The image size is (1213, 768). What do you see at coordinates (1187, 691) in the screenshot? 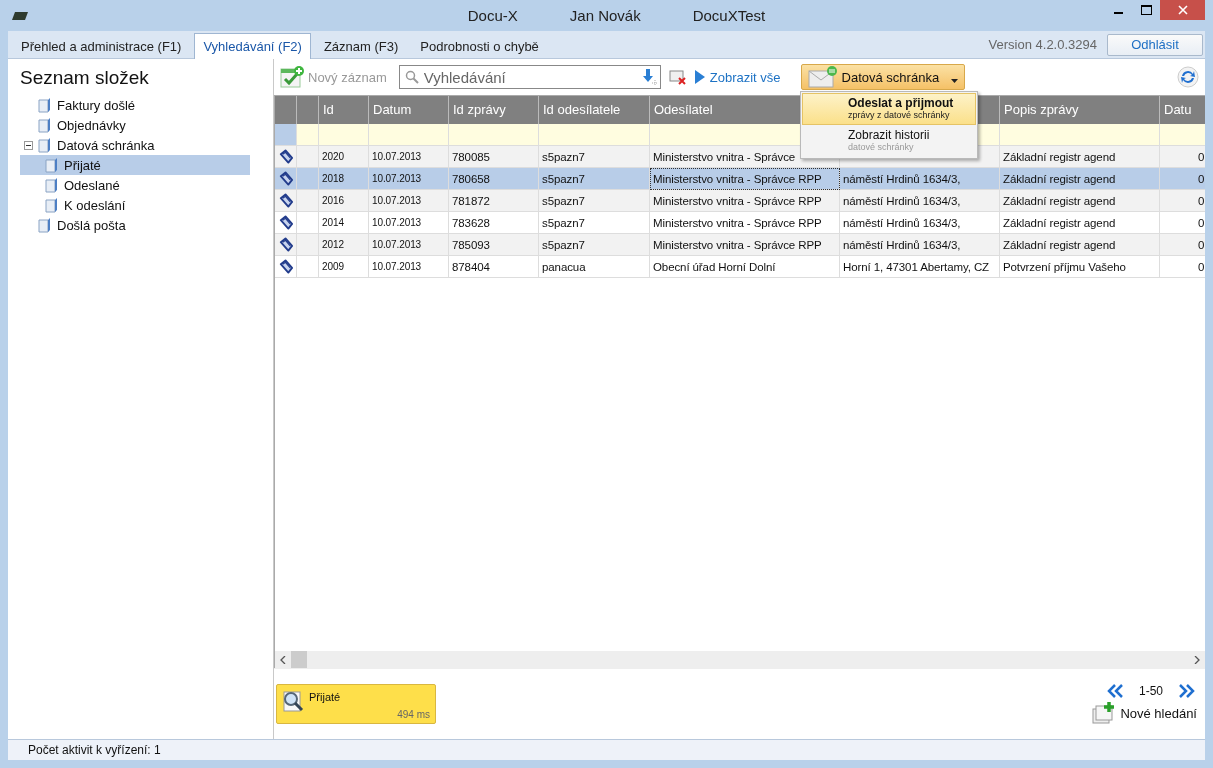
I see `next-page-icon` at bounding box center [1187, 691].